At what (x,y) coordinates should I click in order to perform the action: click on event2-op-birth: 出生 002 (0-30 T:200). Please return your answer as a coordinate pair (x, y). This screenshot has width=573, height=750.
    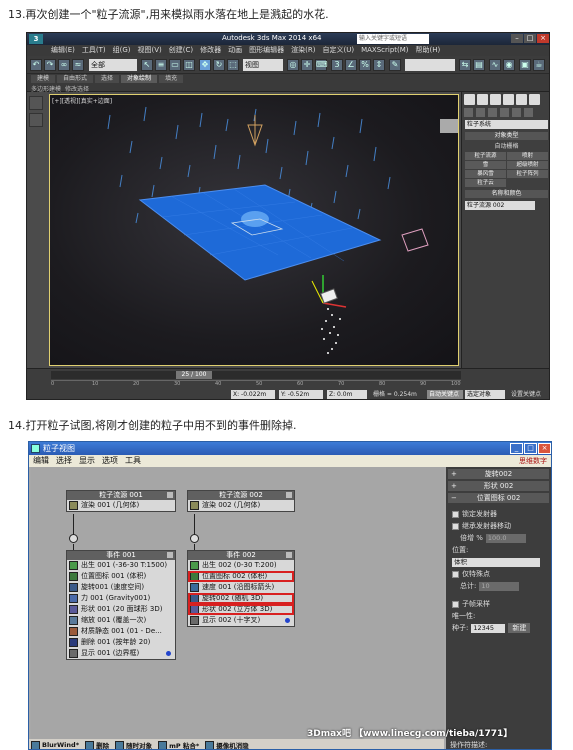
    Looking at the image, I should click on (241, 565).